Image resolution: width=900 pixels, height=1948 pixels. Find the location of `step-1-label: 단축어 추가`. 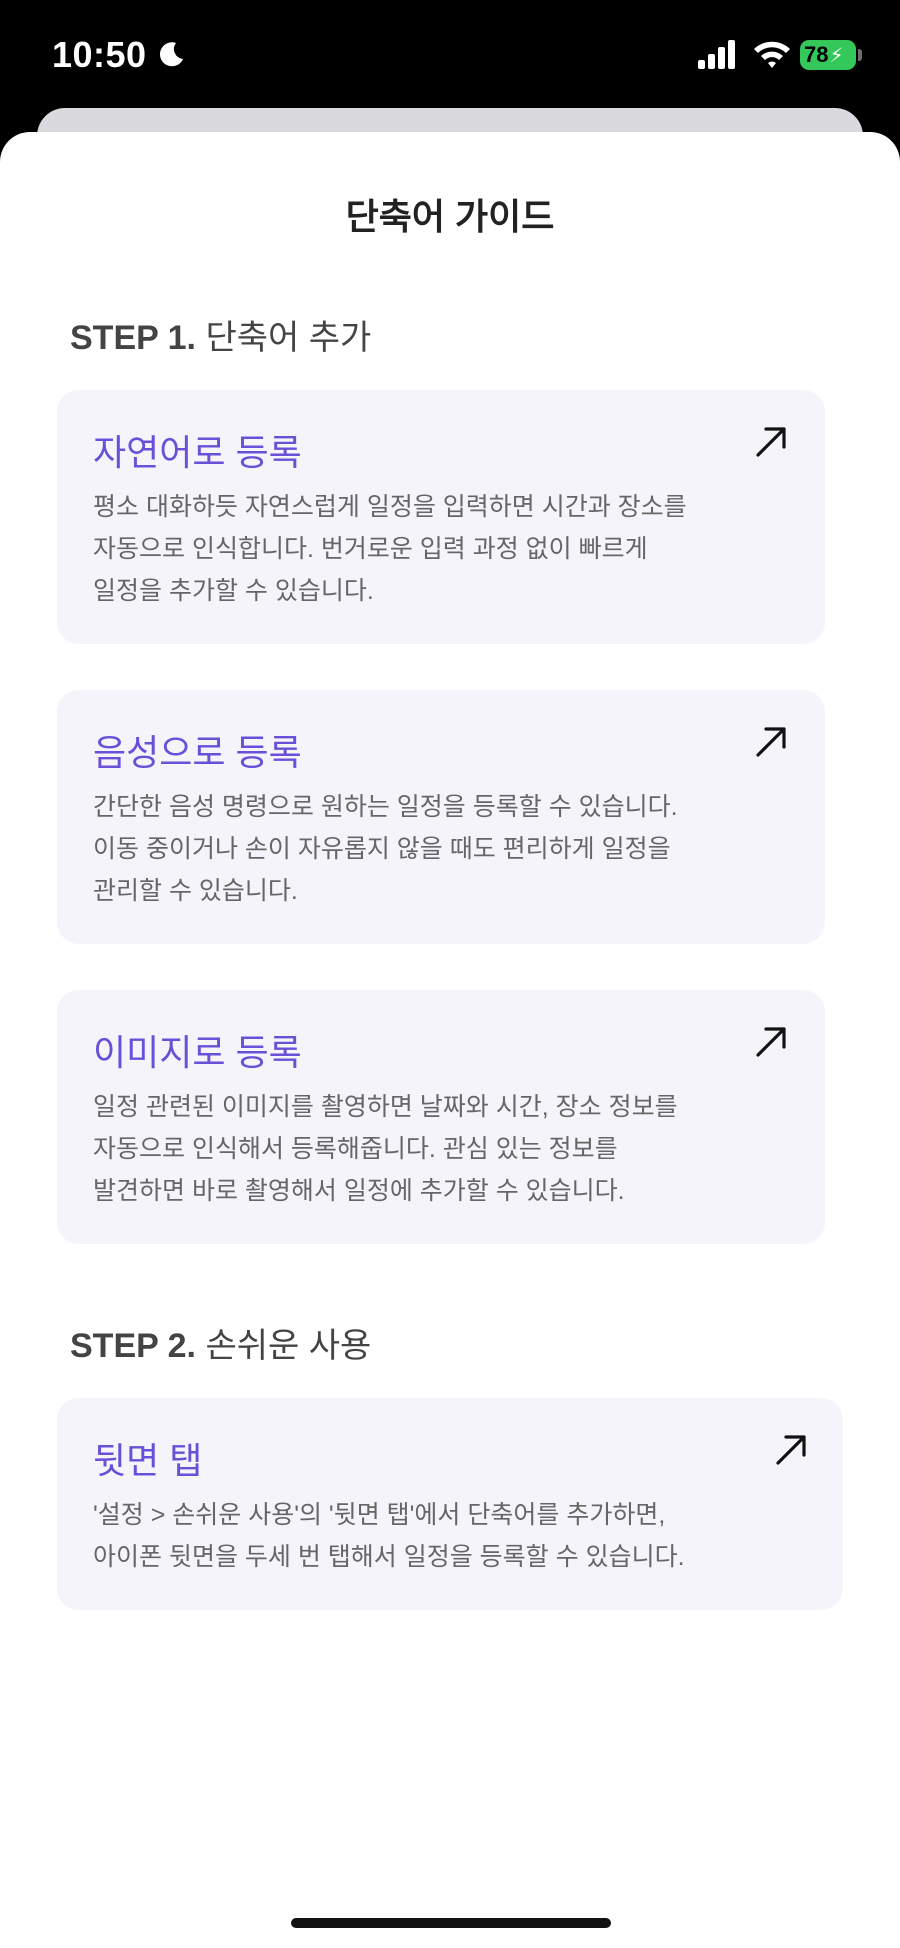

step-1-label: 단축어 추가 is located at coordinates (288, 338).